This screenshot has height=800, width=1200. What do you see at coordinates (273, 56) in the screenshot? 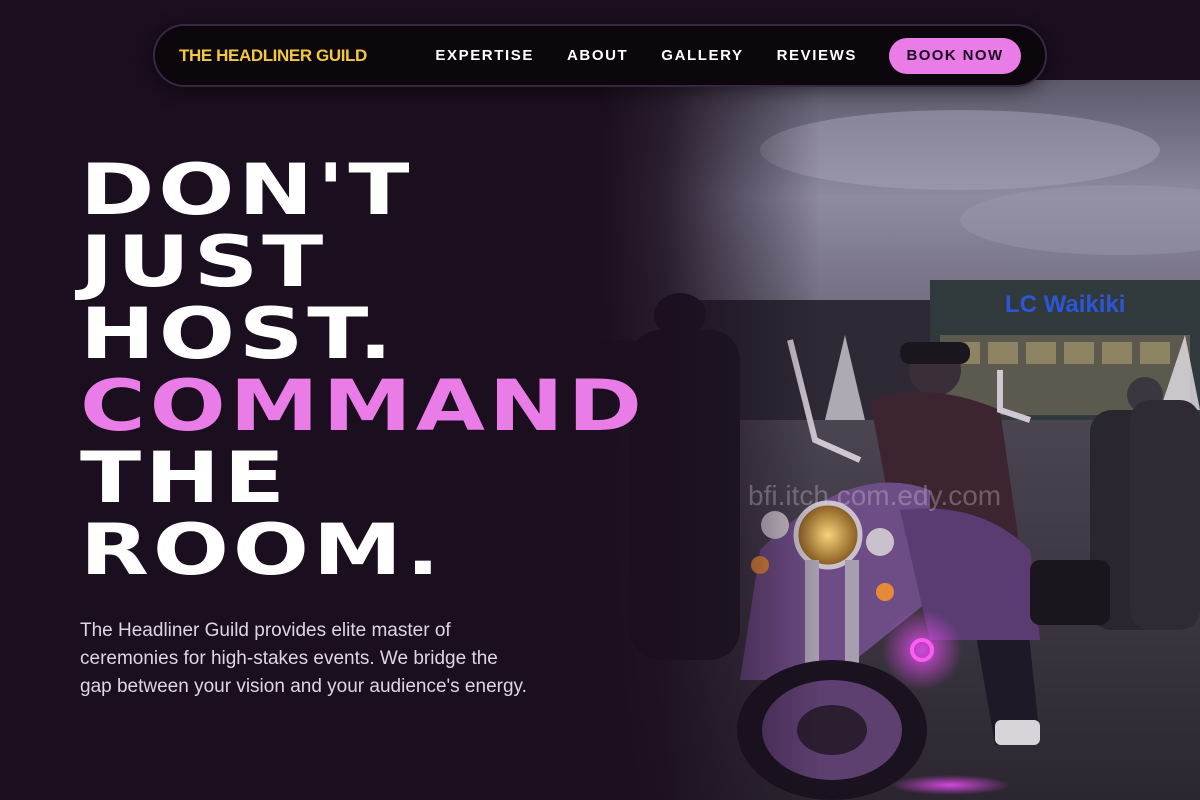
I see `brand-logo: THE HEADLINER GUILD` at bounding box center [273, 56].